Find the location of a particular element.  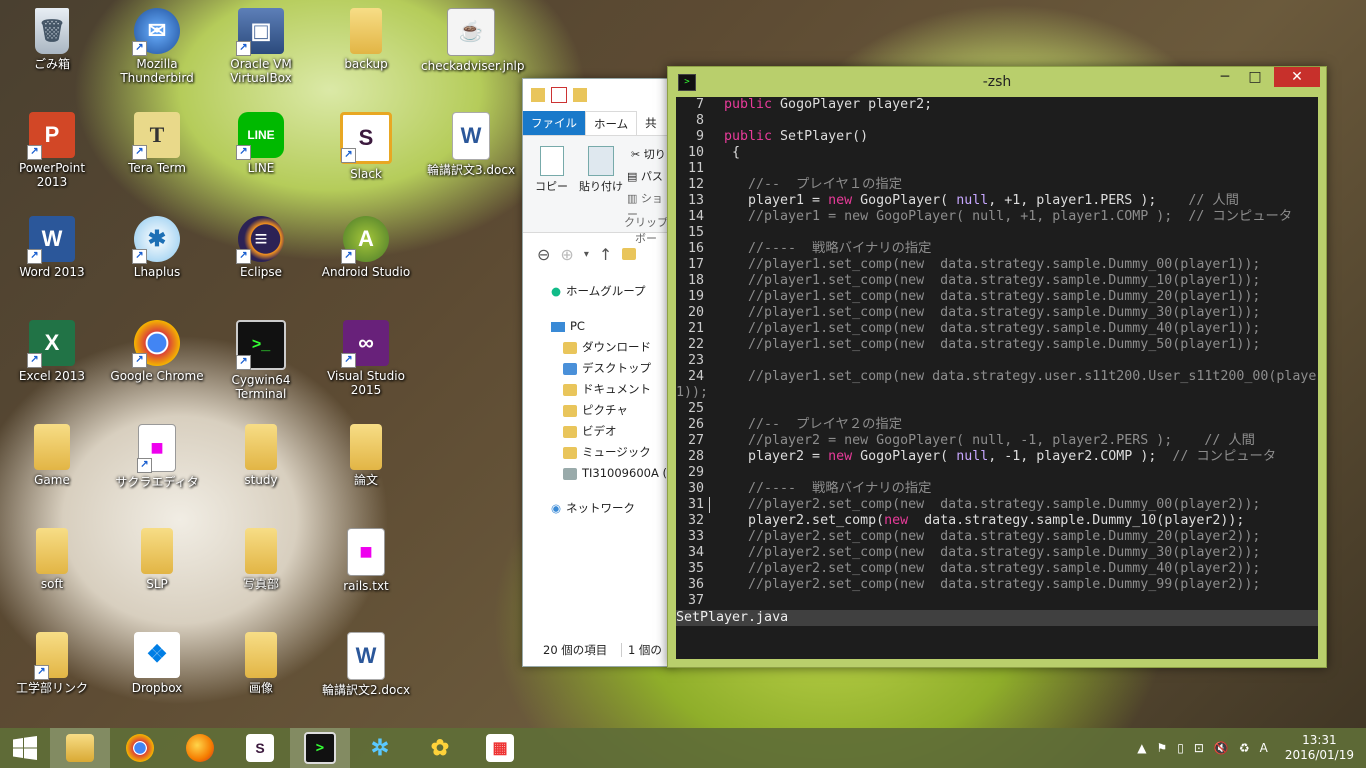

desktop-icon-chrome: ↗ Google Chrome is located at coordinates (157, 351).